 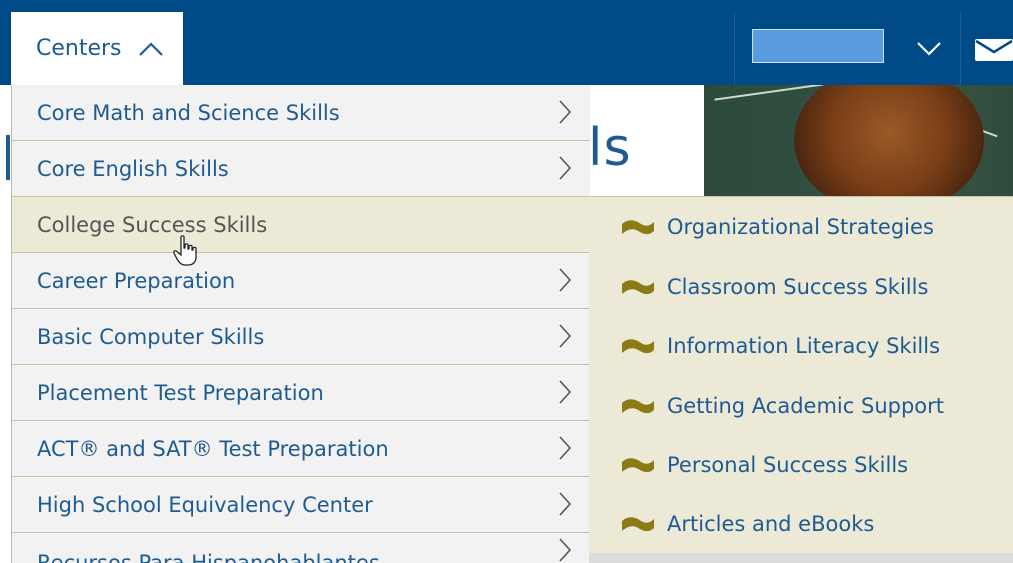 I want to click on menu-item-core-math-science: Core Math and Science Skills, so click(x=301, y=113).